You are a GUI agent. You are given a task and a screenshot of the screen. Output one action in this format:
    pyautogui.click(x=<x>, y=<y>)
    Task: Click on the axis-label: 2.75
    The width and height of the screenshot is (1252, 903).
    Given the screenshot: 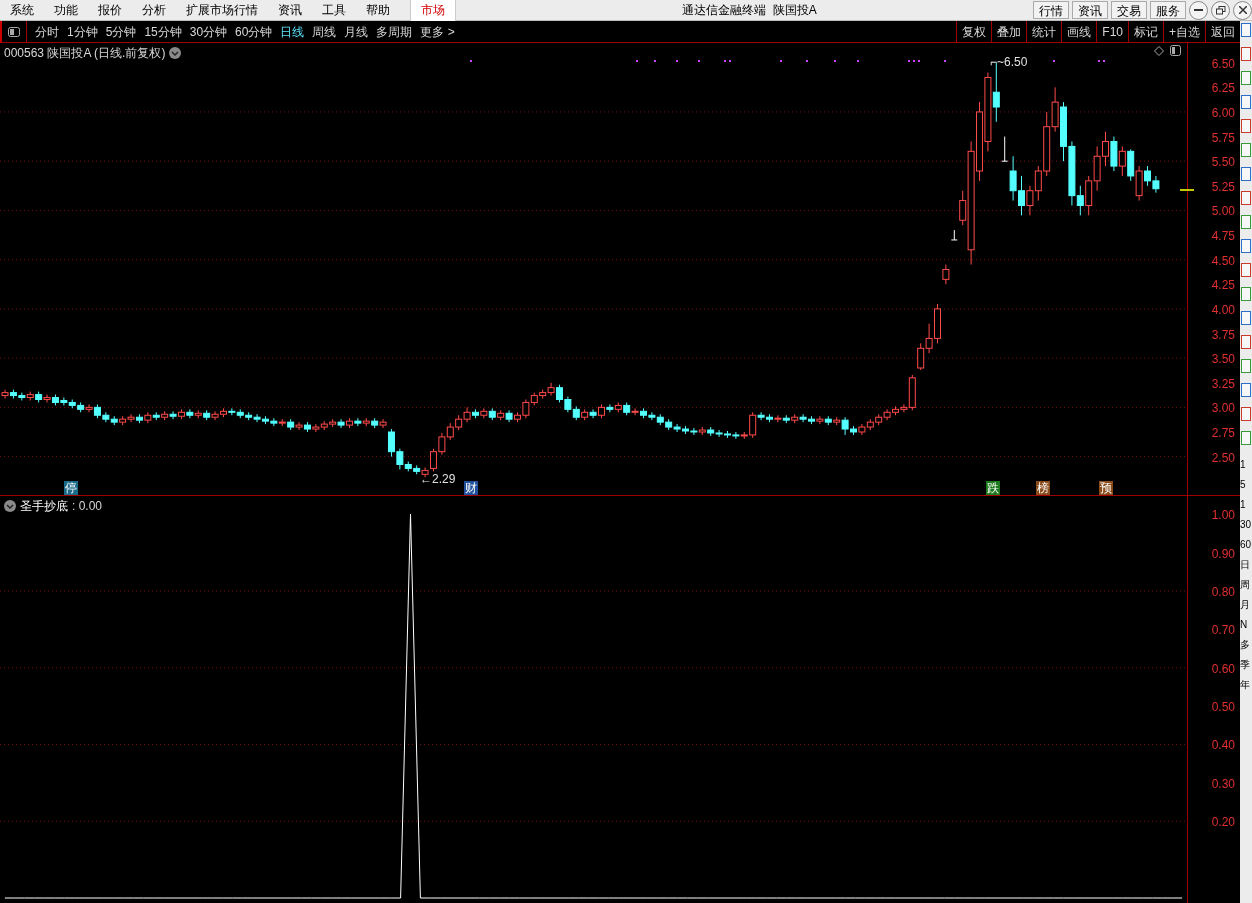 What is the action you would take?
    pyautogui.click(x=1223, y=433)
    